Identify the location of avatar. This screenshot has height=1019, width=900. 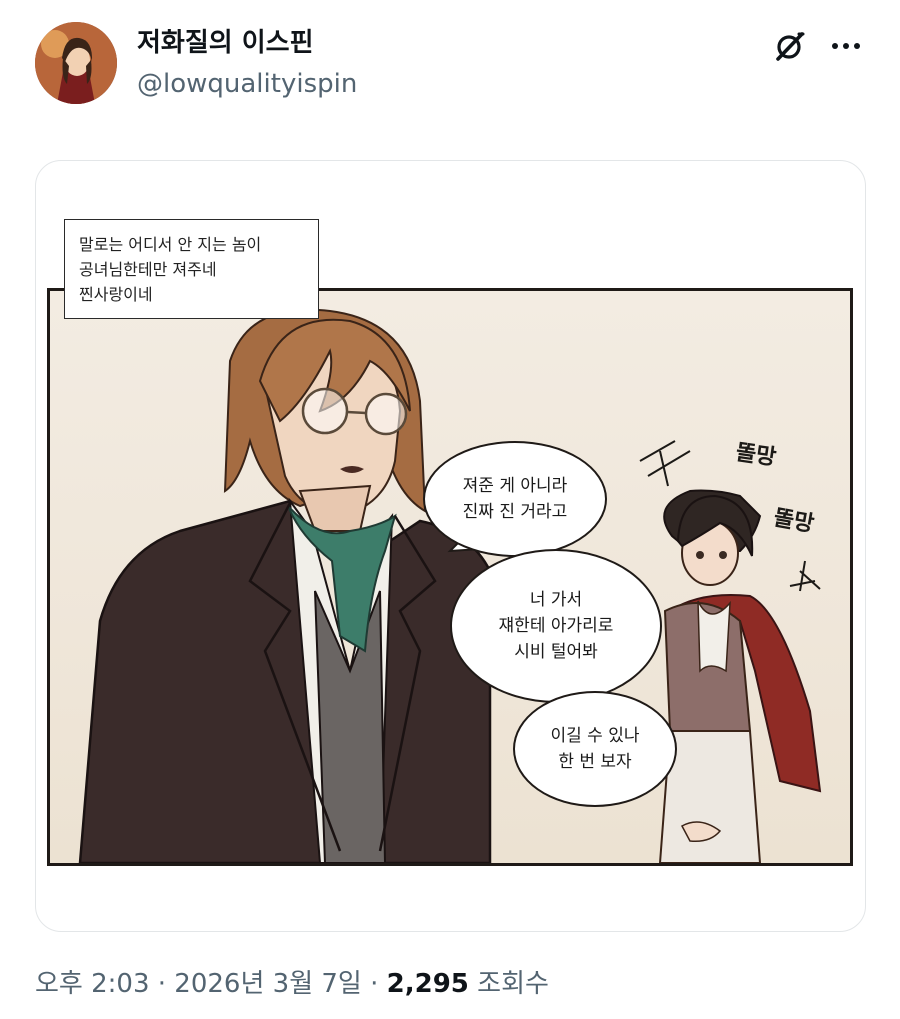
(76, 63).